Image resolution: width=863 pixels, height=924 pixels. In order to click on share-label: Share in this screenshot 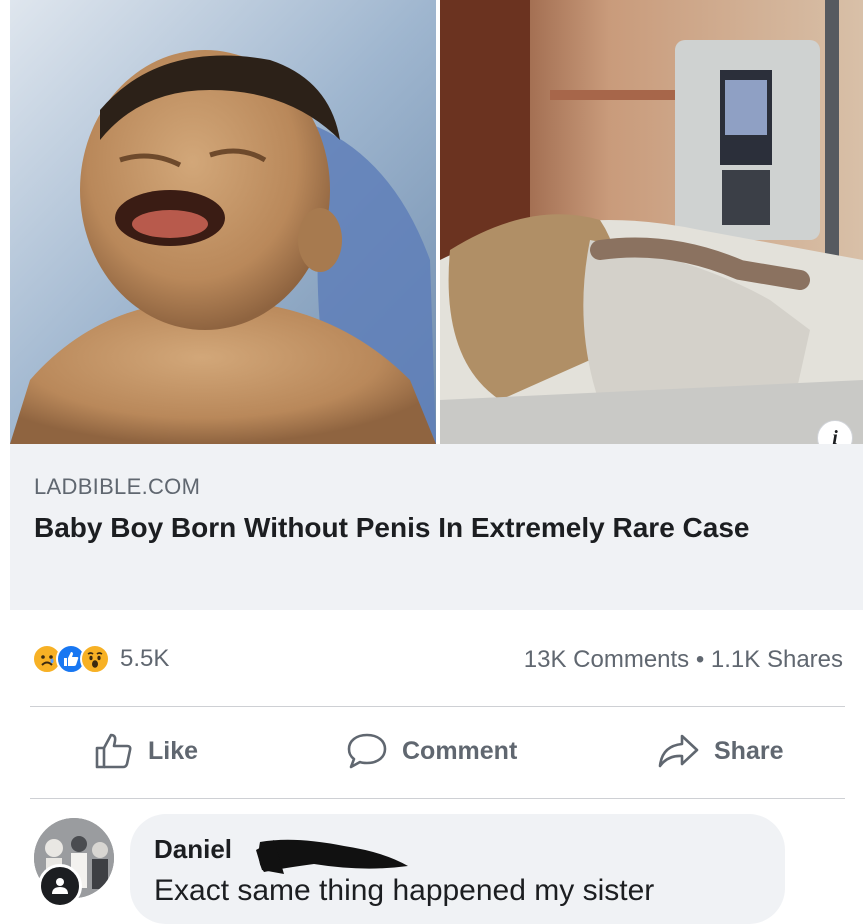, I will do `click(749, 750)`.